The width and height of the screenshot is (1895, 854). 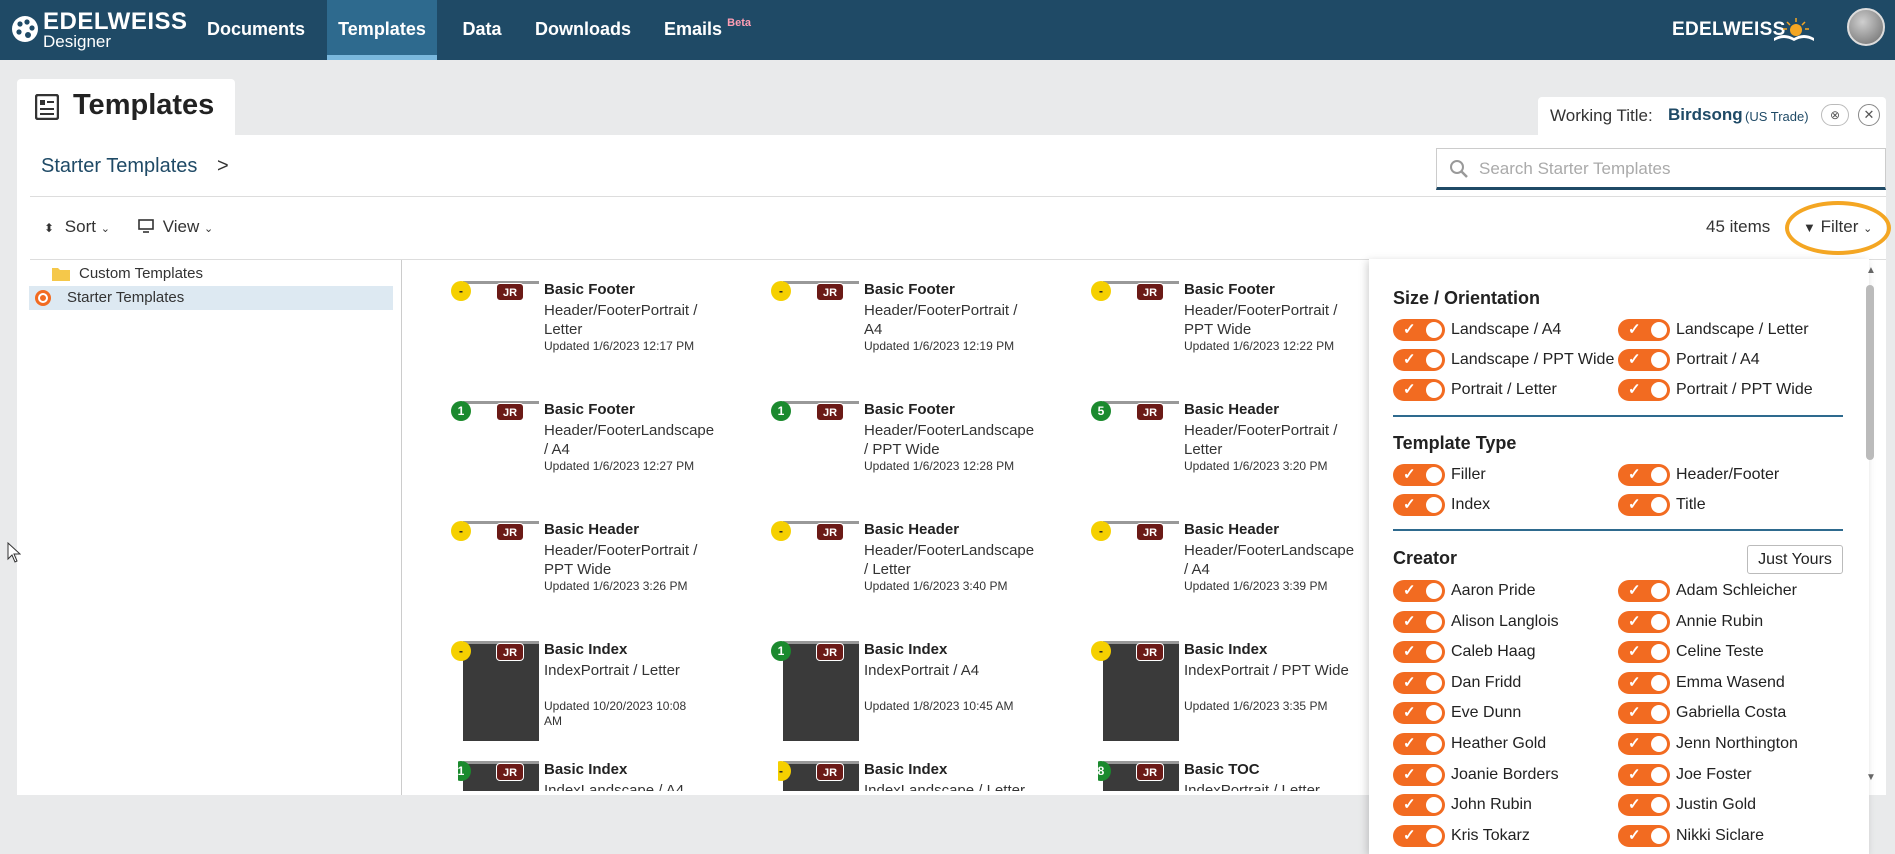 I want to click on template-type: Header/FooterLandscape / A4, so click(x=1269, y=560).